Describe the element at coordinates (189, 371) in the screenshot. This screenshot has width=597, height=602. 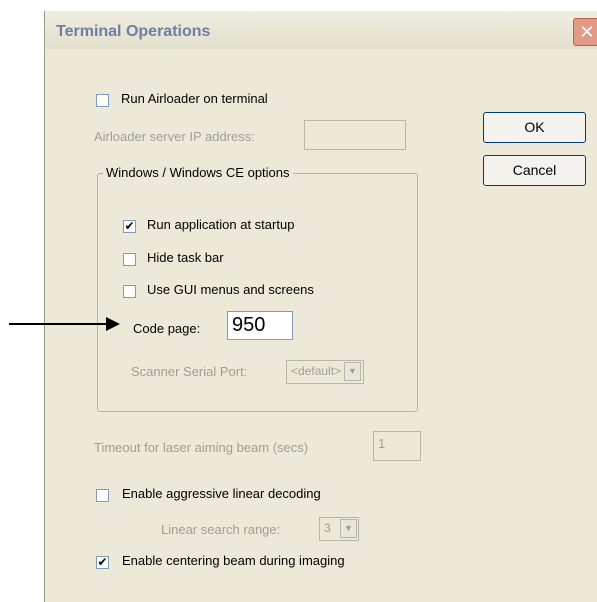
I see `scanner-port-label: Scanner Serial Port:` at that location.